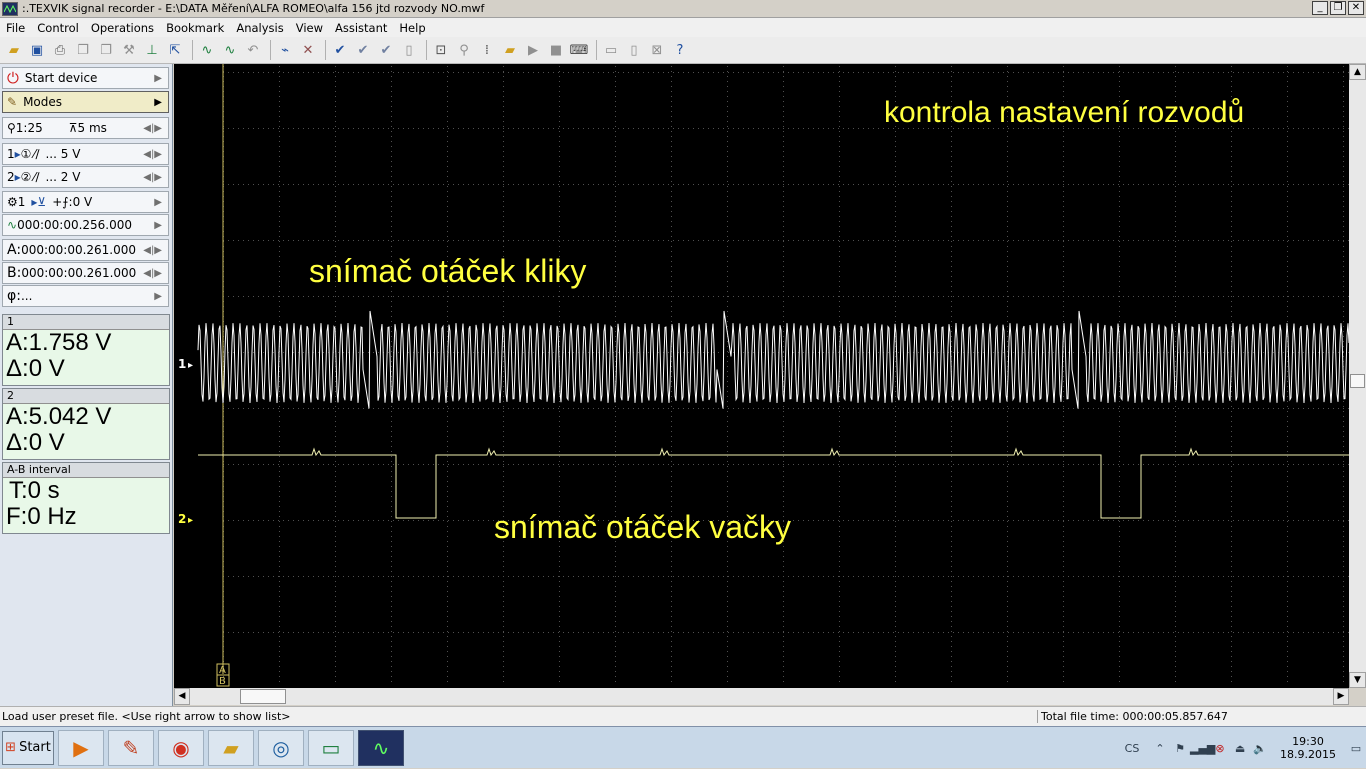 This screenshot has width=1366, height=769. What do you see at coordinates (83, 50) in the screenshot?
I see `copy-icon: ❐` at bounding box center [83, 50].